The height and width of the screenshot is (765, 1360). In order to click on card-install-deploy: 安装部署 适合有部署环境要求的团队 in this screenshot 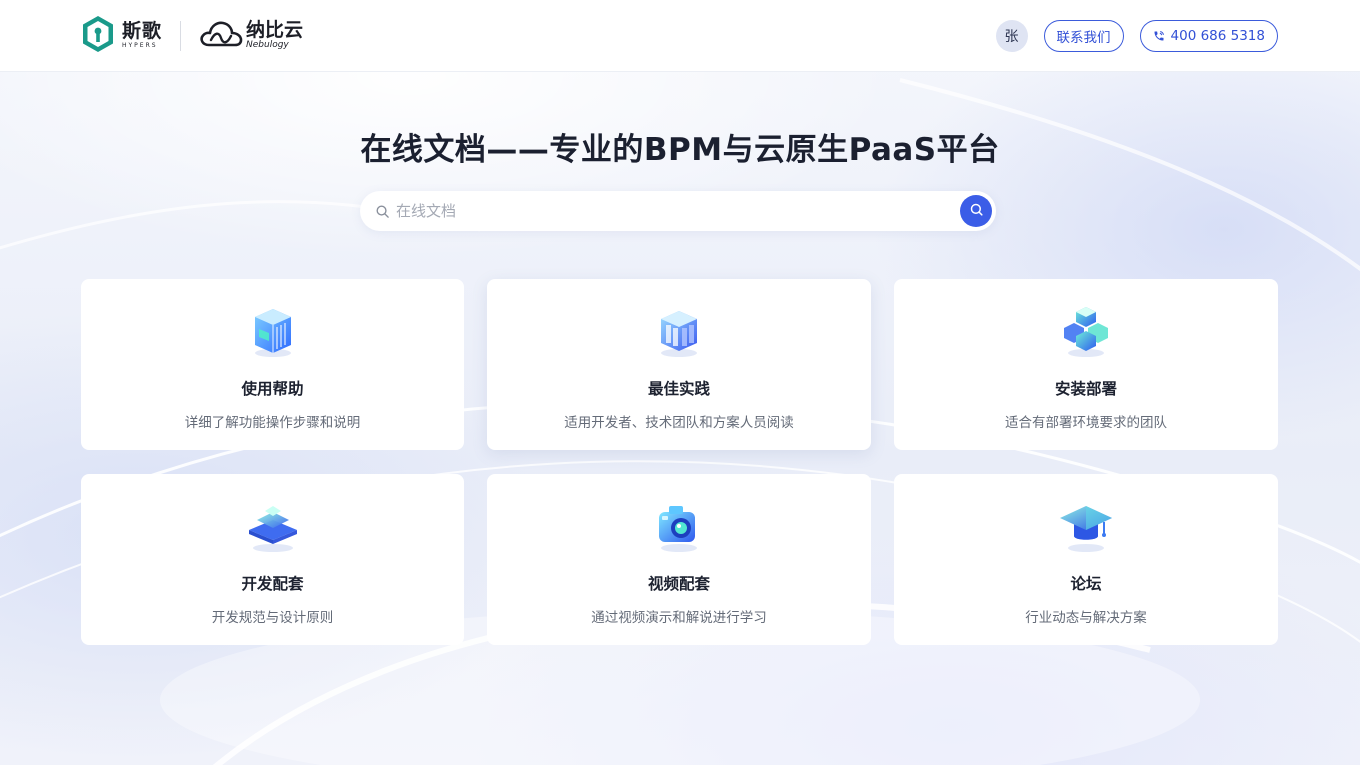, I will do `click(1086, 364)`.